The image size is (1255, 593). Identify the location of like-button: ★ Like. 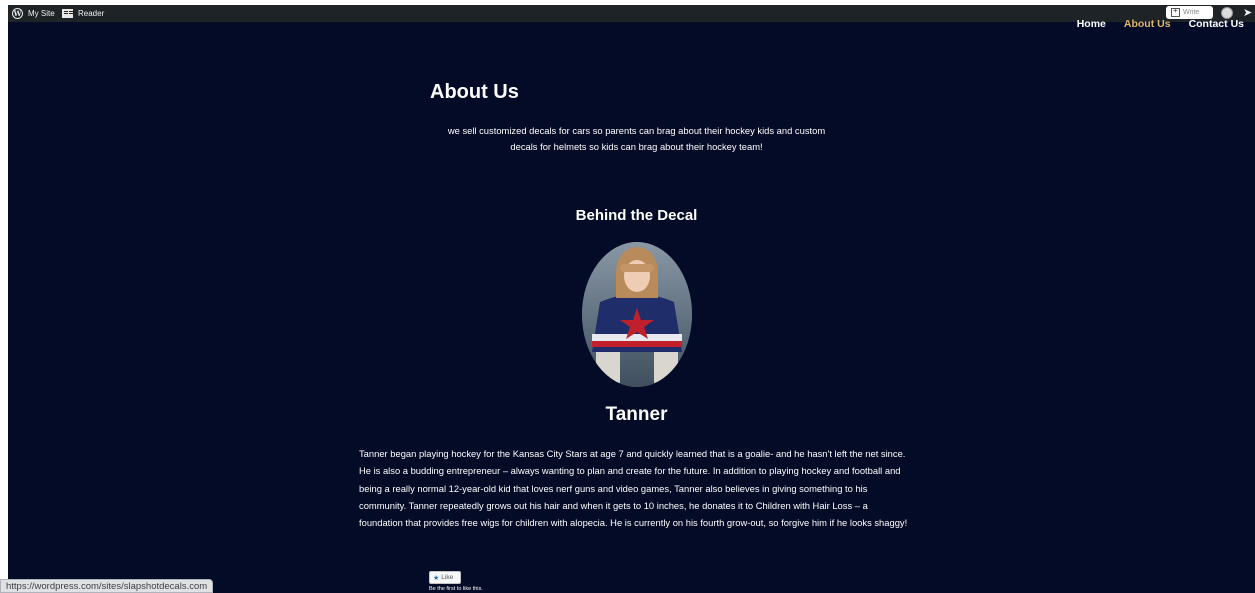
(445, 577).